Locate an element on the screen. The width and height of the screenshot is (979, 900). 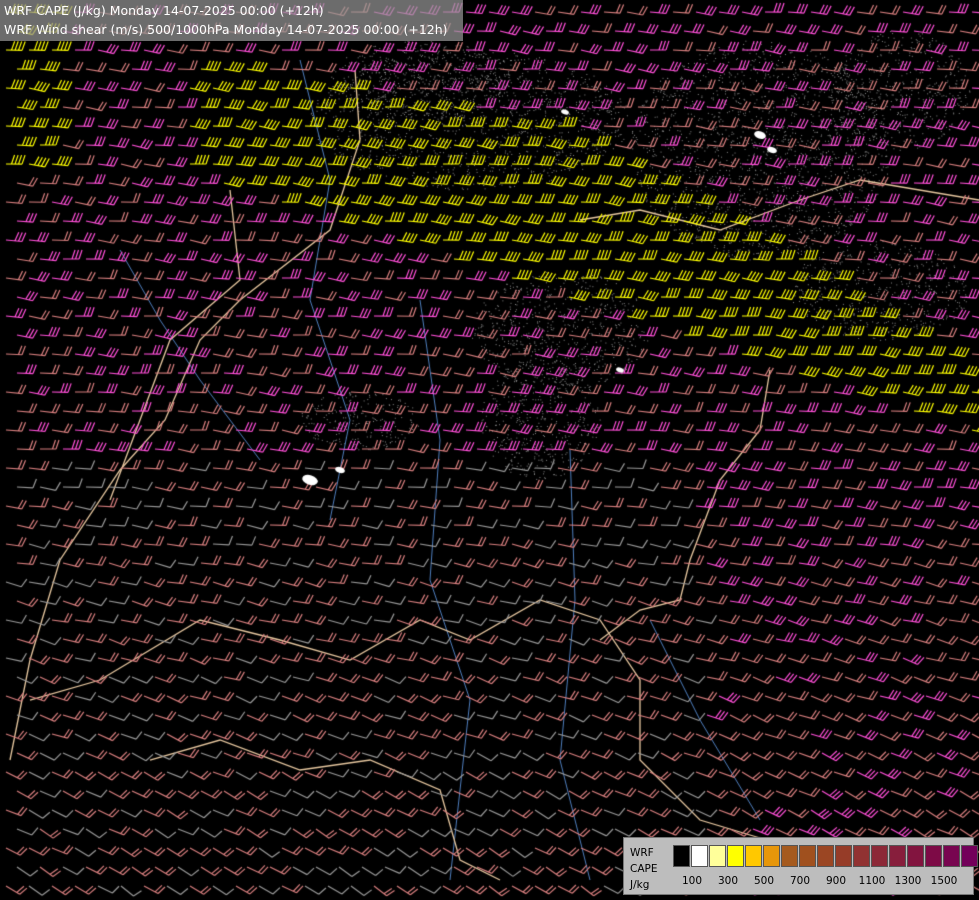
legend-tick: 300 is located at coordinates (728, 881).